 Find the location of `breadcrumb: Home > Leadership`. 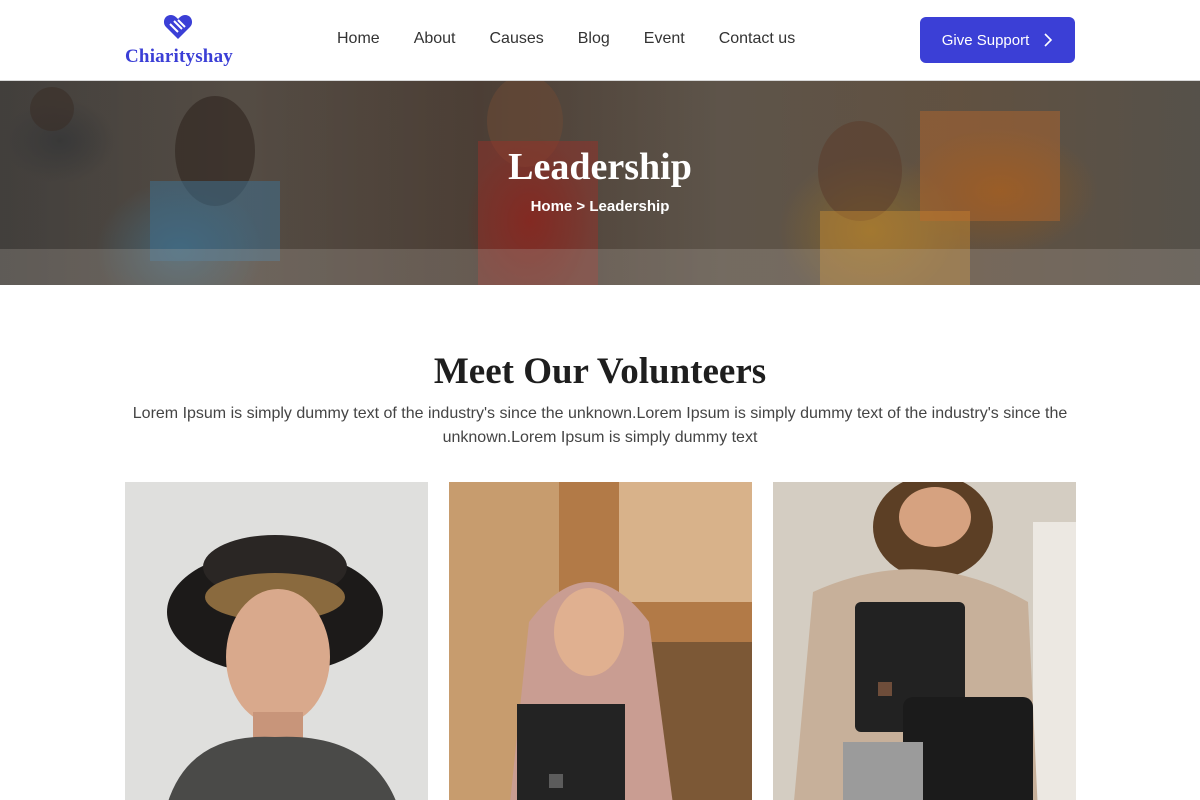

breadcrumb: Home > Leadership is located at coordinates (600, 206).